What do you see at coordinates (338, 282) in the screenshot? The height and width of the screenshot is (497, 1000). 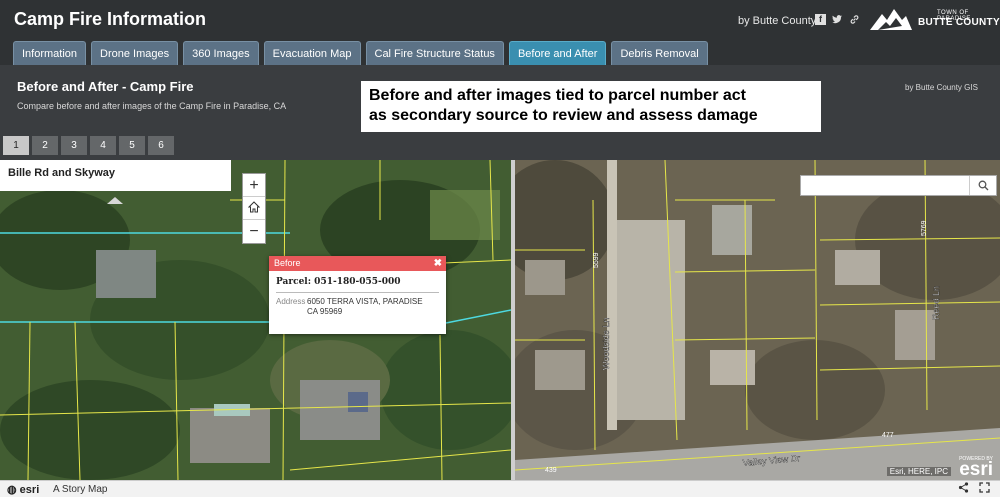 I see `popup-parcel: Parcel: 051-180-055-000` at bounding box center [338, 282].